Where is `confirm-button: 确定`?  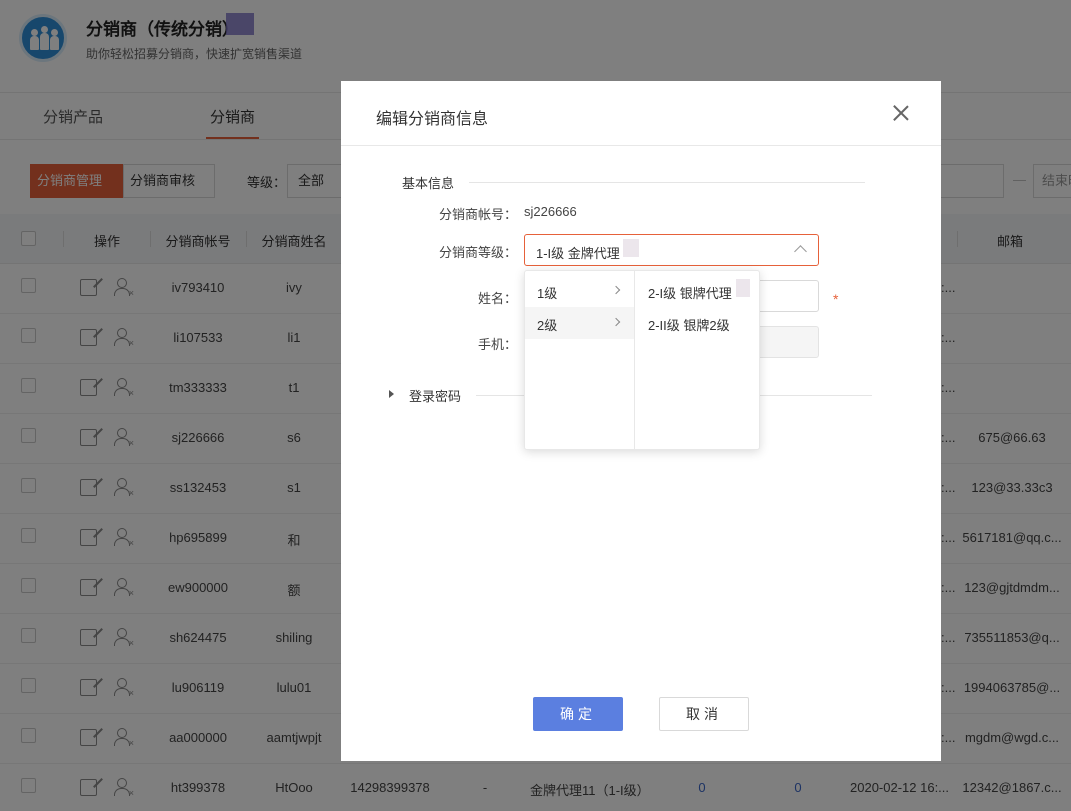 confirm-button: 确定 is located at coordinates (578, 714).